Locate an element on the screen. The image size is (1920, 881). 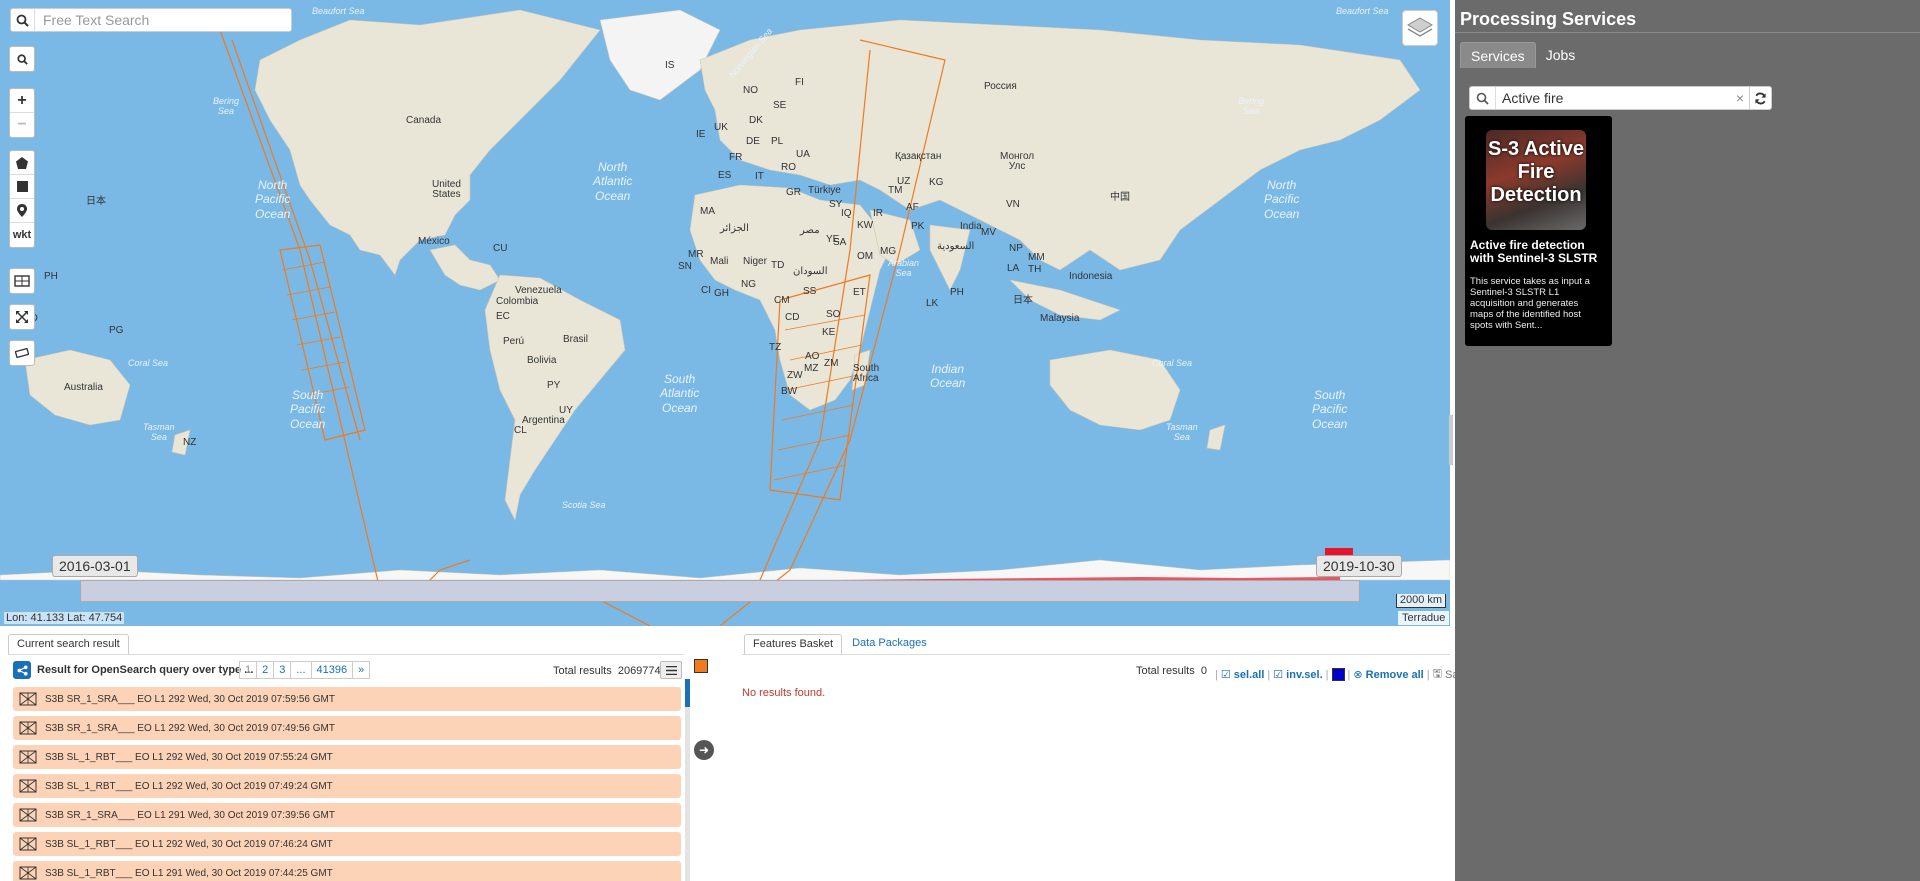
country-label: Perú is located at coordinates (514, 341).